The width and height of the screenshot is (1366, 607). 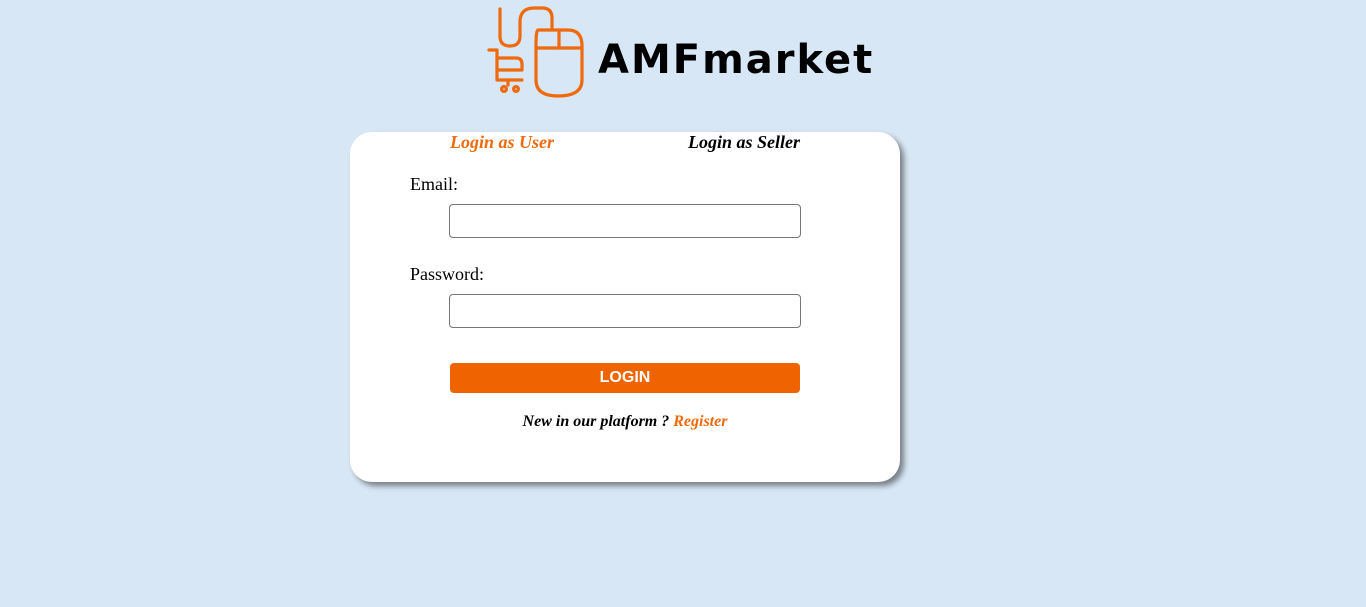 I want to click on email-label: Email:, so click(x=434, y=184).